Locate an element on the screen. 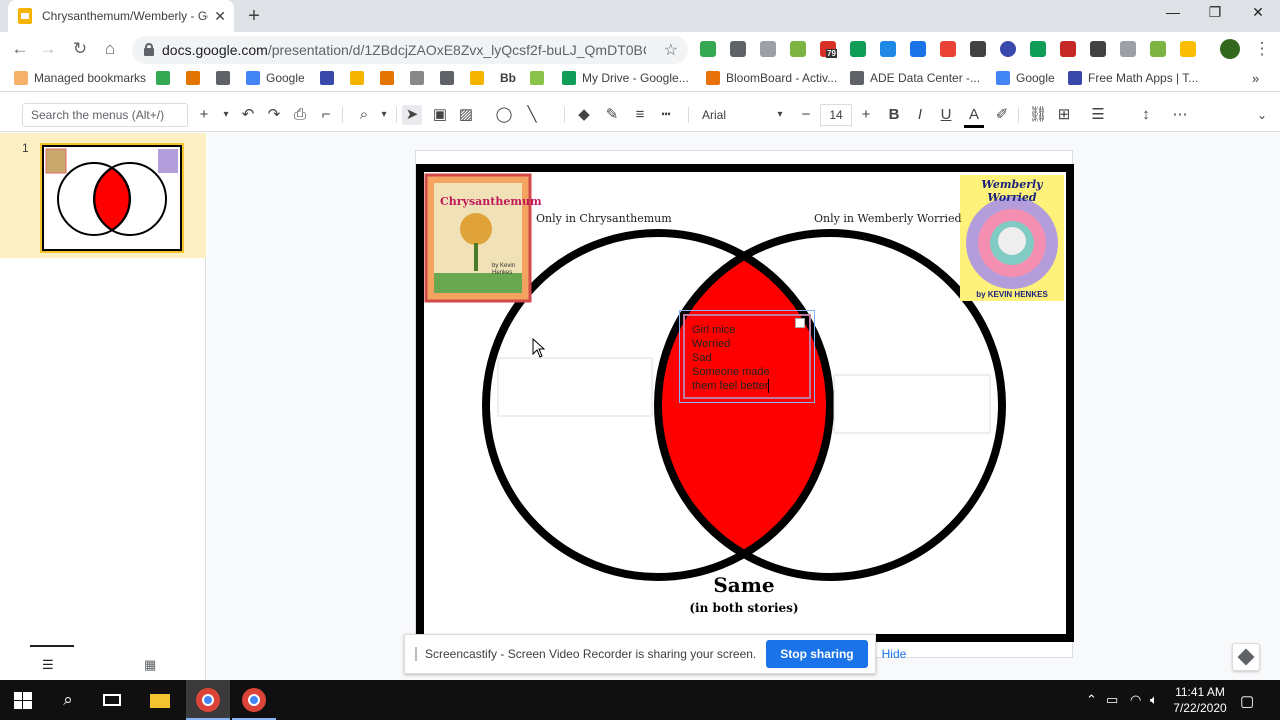 The image size is (1280, 720). home-icon: ⌂ is located at coordinates (110, 49).